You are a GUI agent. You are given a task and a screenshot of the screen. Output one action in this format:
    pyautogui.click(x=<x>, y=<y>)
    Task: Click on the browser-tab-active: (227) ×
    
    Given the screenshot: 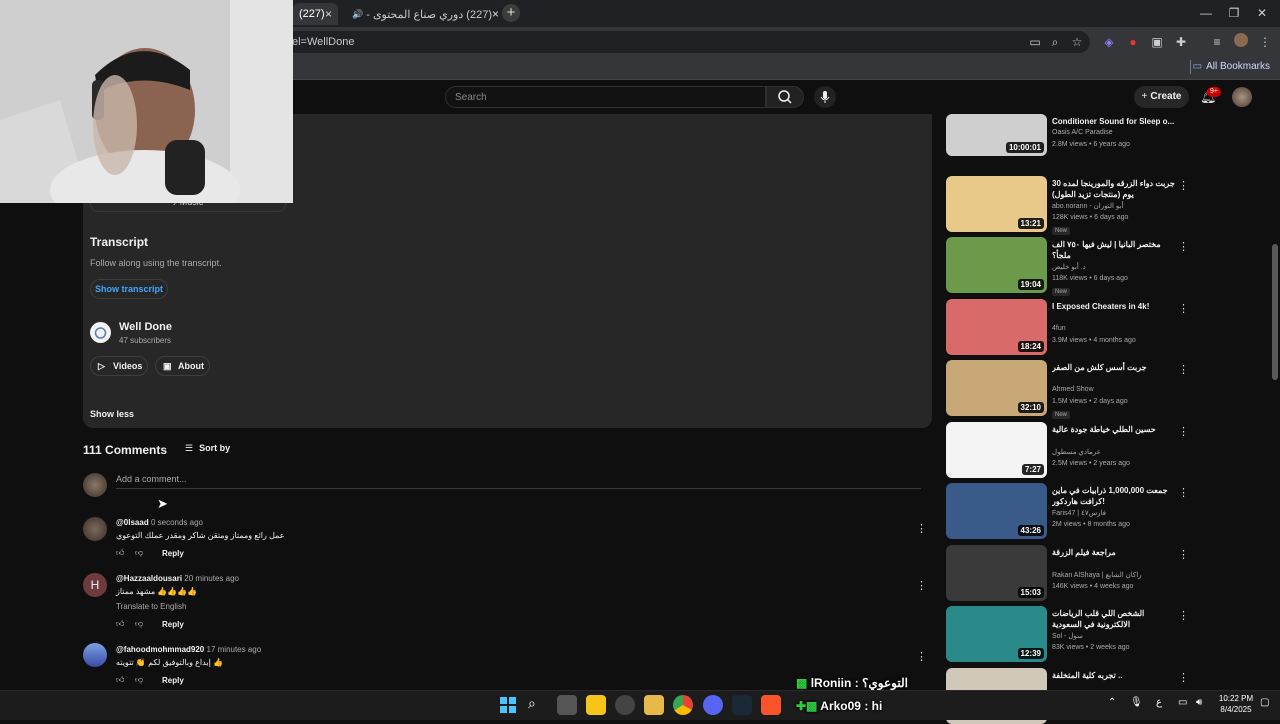 What is the action you would take?
    pyautogui.click(x=315, y=14)
    